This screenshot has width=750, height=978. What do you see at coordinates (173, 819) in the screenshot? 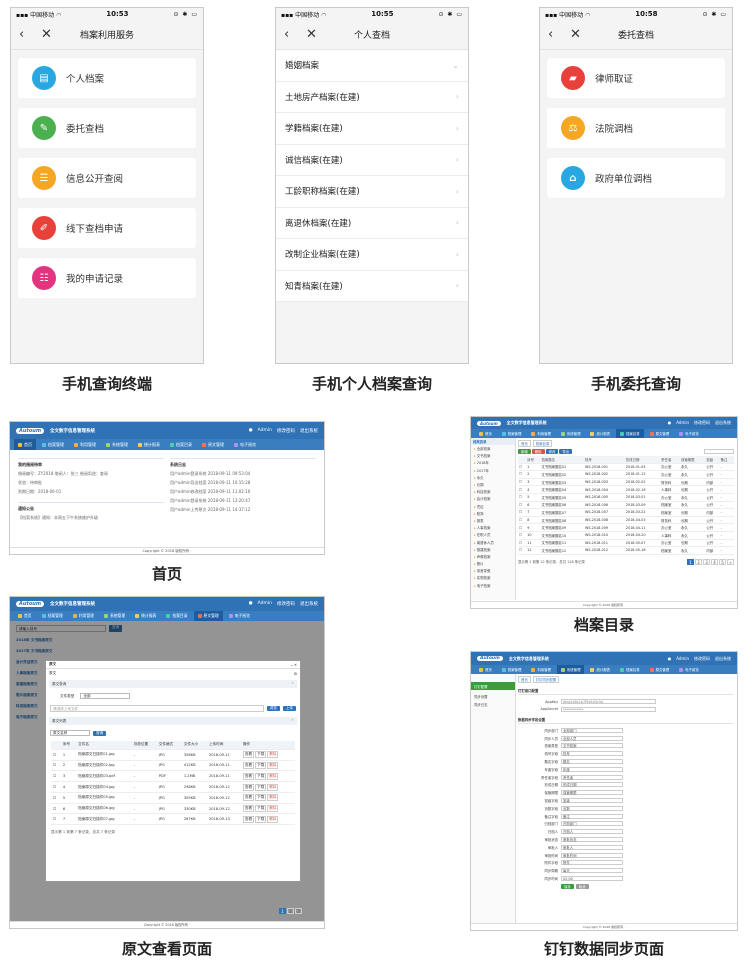
I see `table-row: ☐ 7 档案原文扫描件07.jpg - JPG 287KB 2018-09-13 查看 下载 删除` at bounding box center [173, 819].